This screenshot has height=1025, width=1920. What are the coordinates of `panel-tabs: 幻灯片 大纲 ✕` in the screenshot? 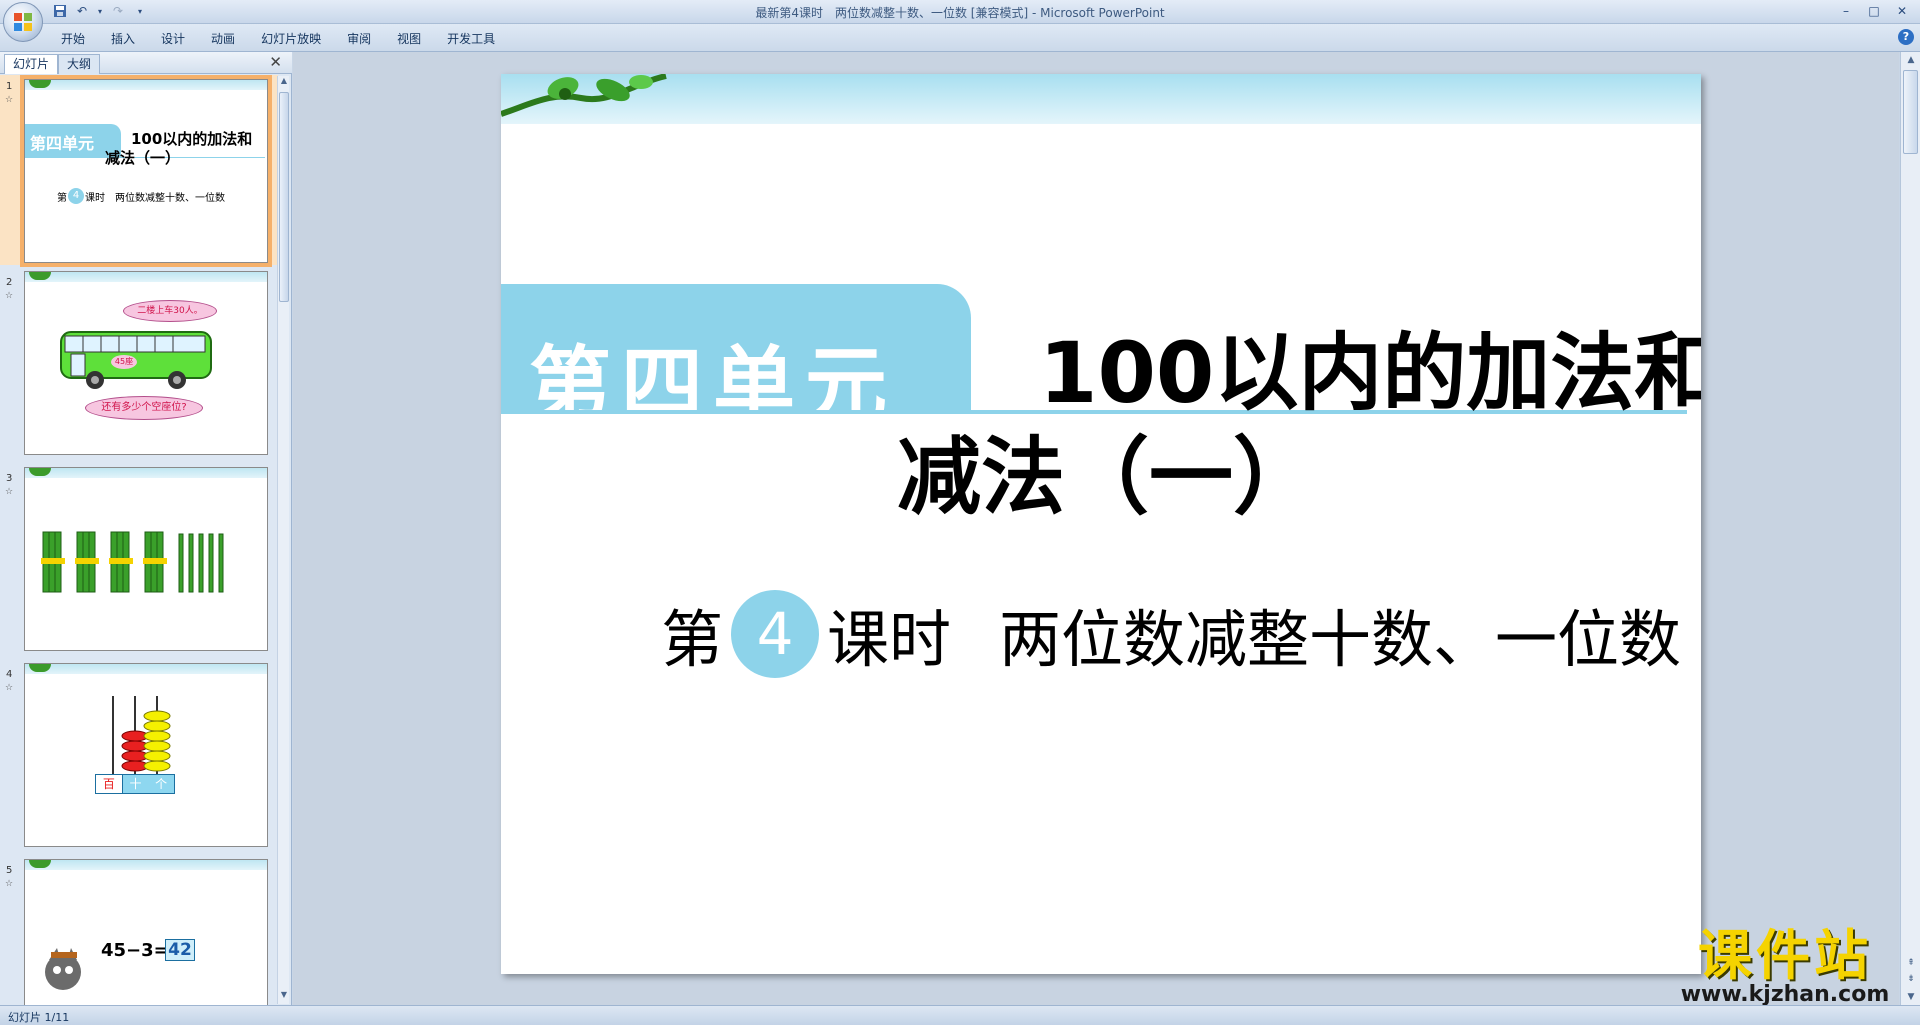 It's located at (146, 63).